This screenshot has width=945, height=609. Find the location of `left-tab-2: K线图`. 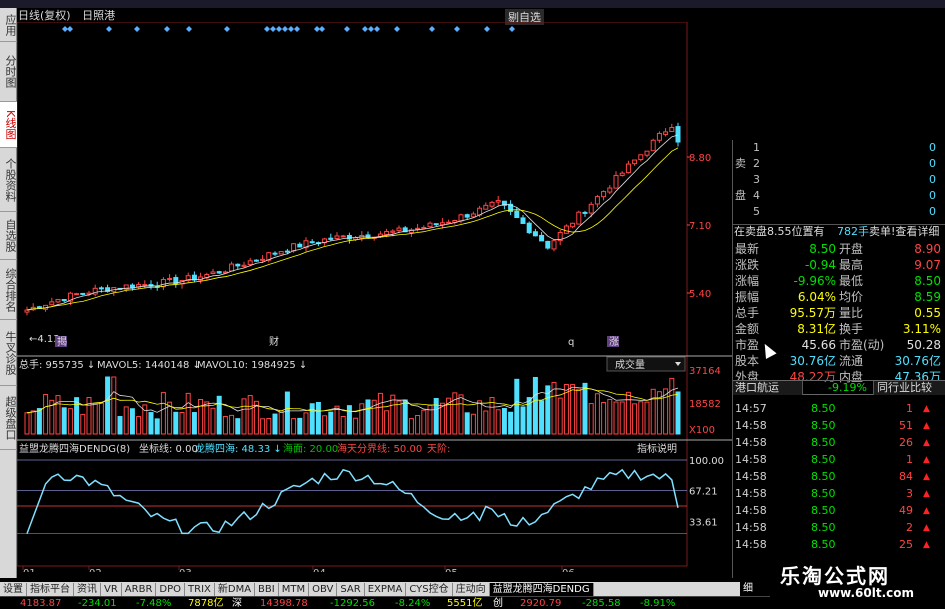

left-tab-2: K线图 is located at coordinates (8, 125).